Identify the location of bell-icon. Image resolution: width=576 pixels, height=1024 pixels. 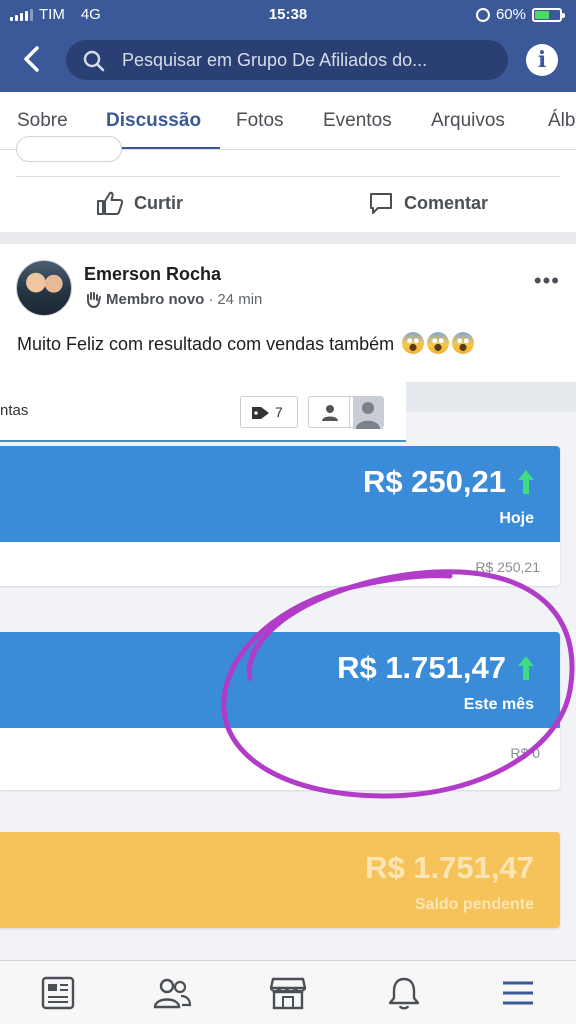
(404, 993).